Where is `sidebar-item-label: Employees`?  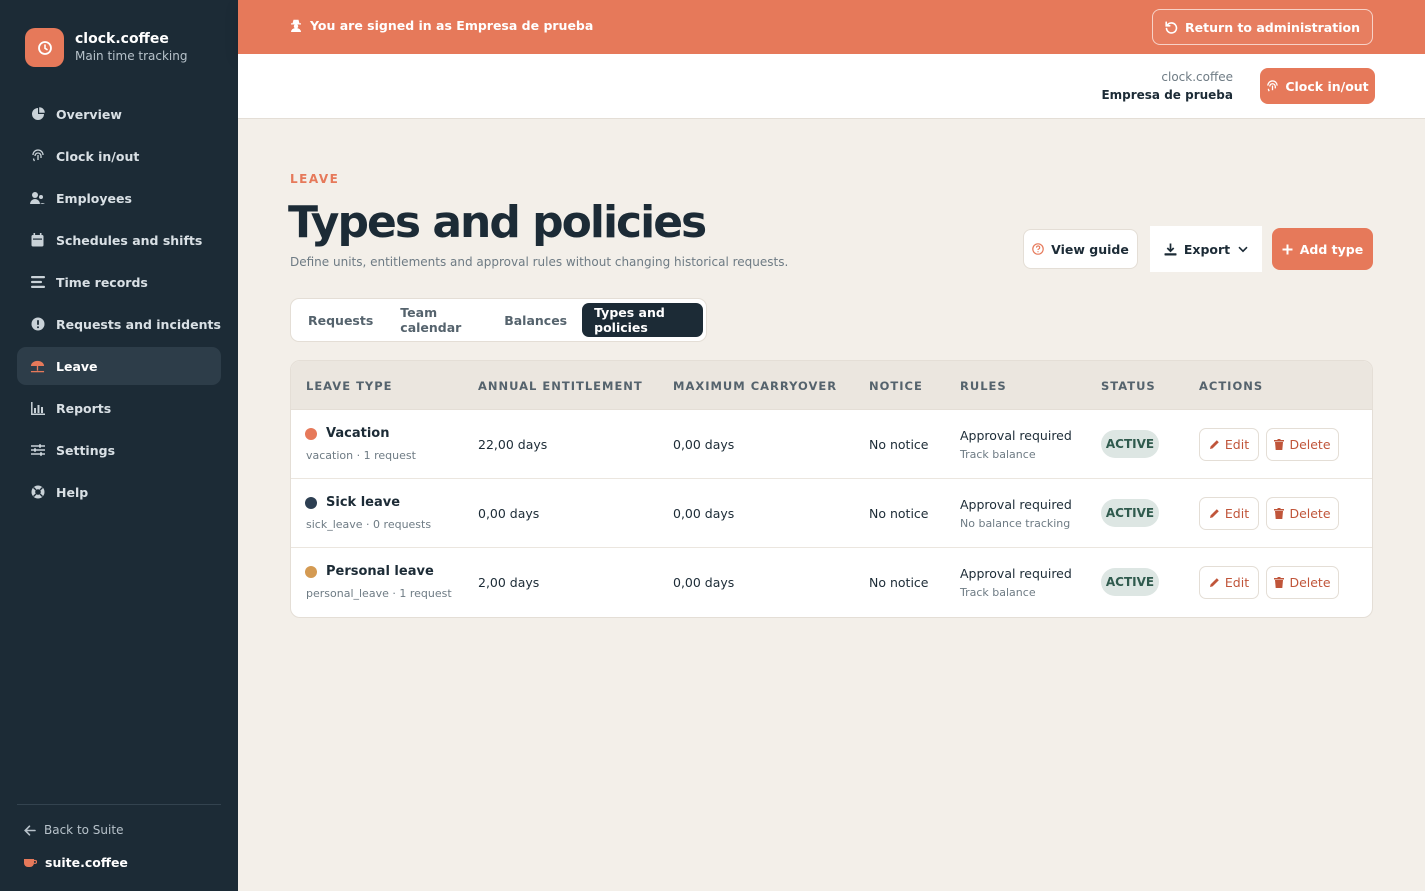
sidebar-item-label: Employees is located at coordinates (94, 198).